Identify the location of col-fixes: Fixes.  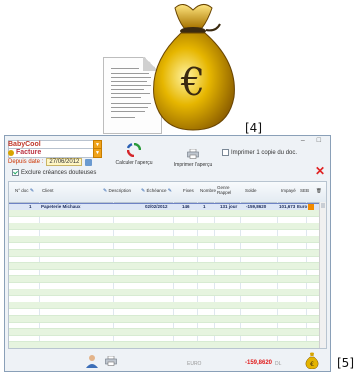
(188, 190).